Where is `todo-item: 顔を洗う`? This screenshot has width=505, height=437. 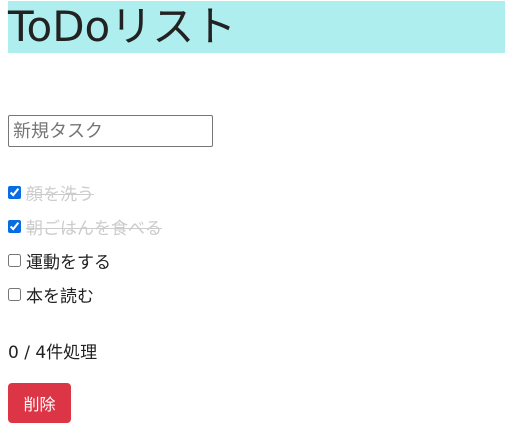
todo-item: 顔を洗う is located at coordinates (85, 192).